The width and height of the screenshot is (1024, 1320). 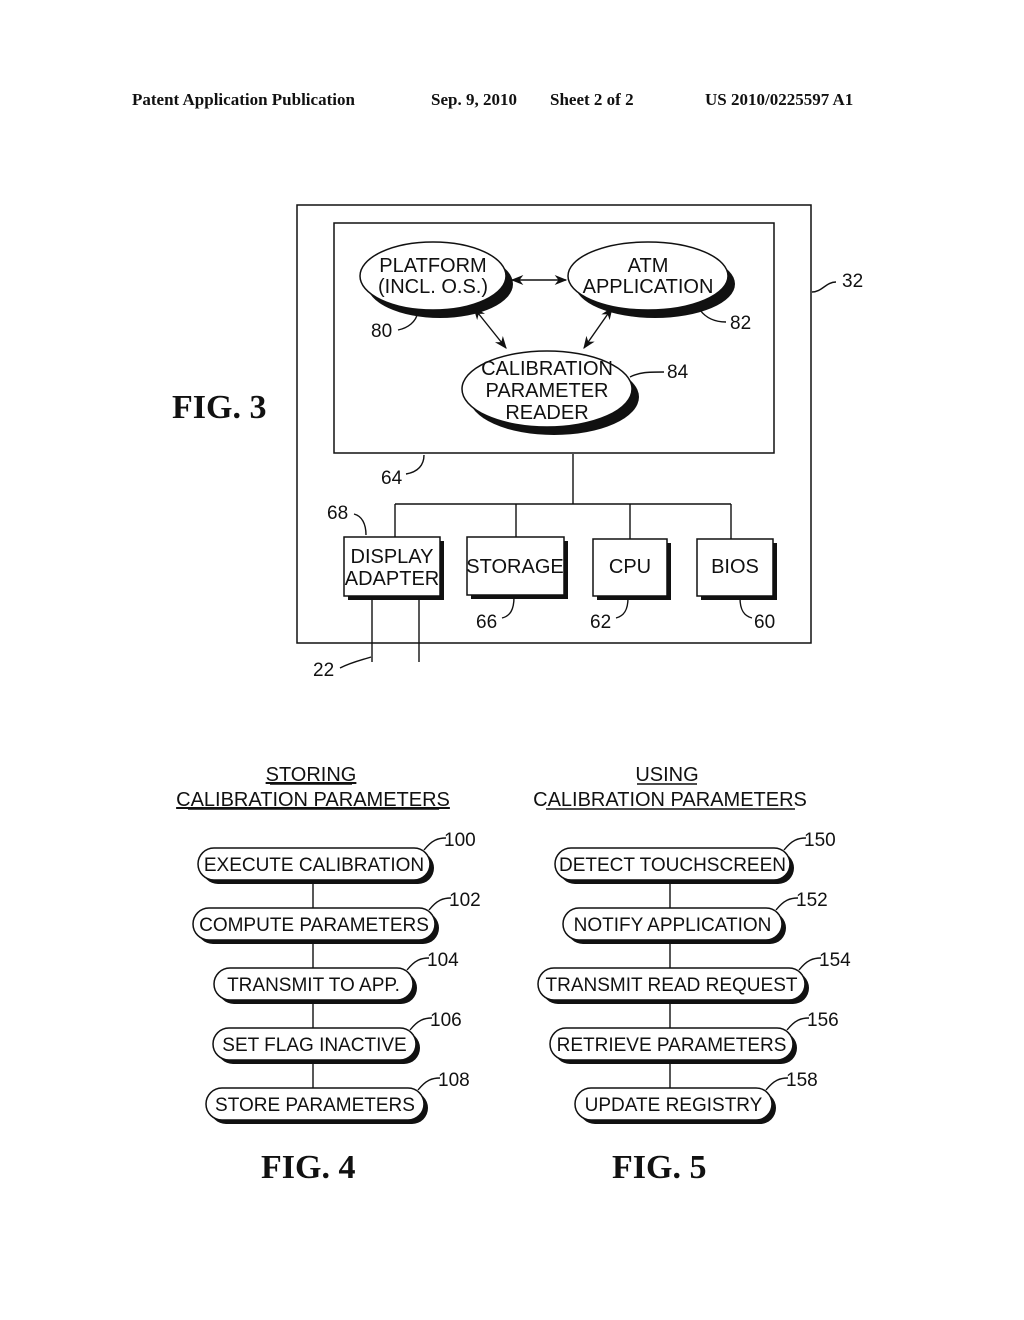 I want to click on platform-label-2: (INCL. O.S.), so click(x=433, y=287).